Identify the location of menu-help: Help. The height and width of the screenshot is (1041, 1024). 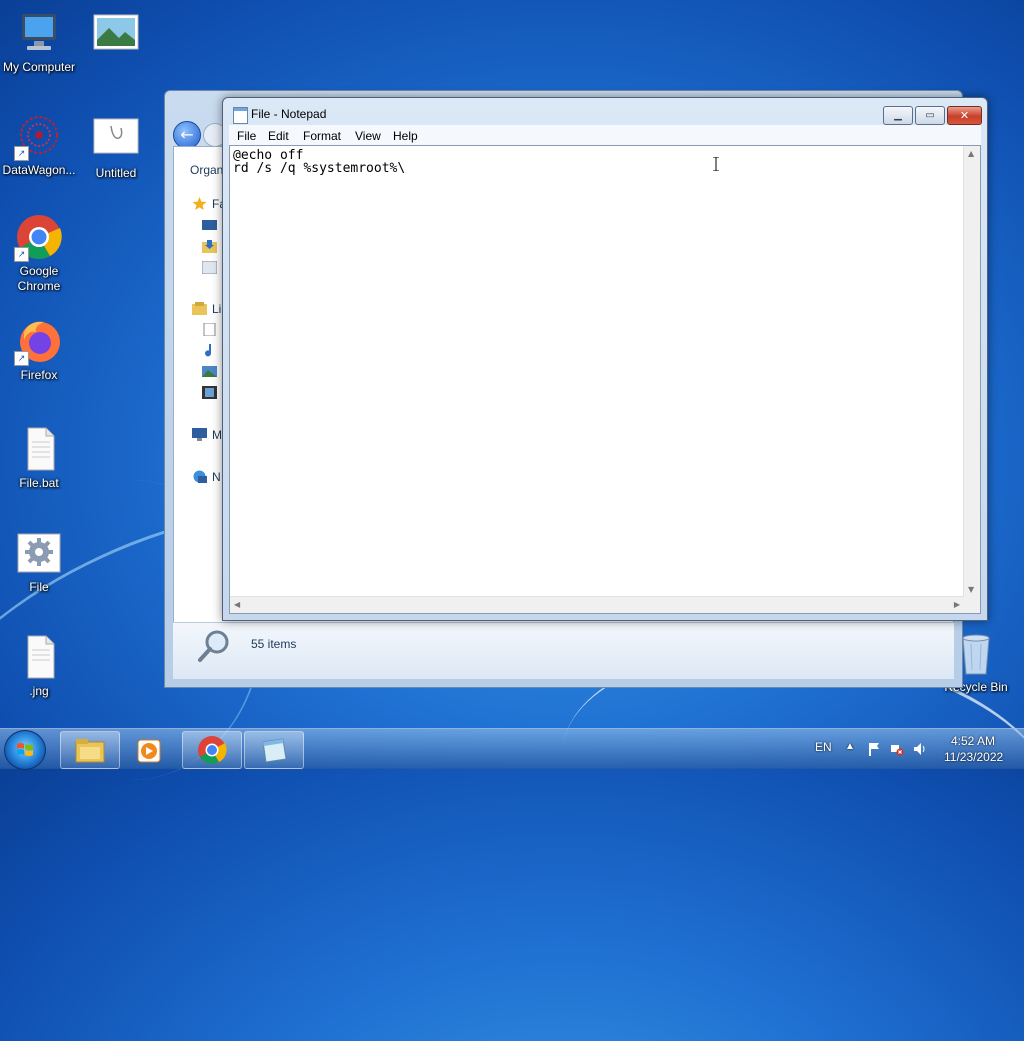
(405, 136).